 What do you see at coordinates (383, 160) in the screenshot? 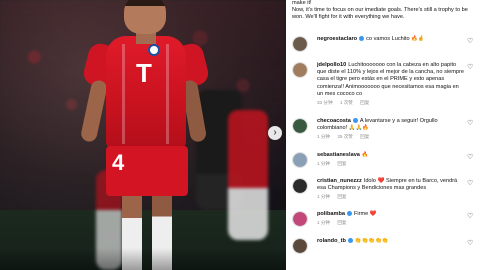
I see `comment-item: sebastianeslava 🔥 1 分钟 回复 ♡` at bounding box center [383, 160].